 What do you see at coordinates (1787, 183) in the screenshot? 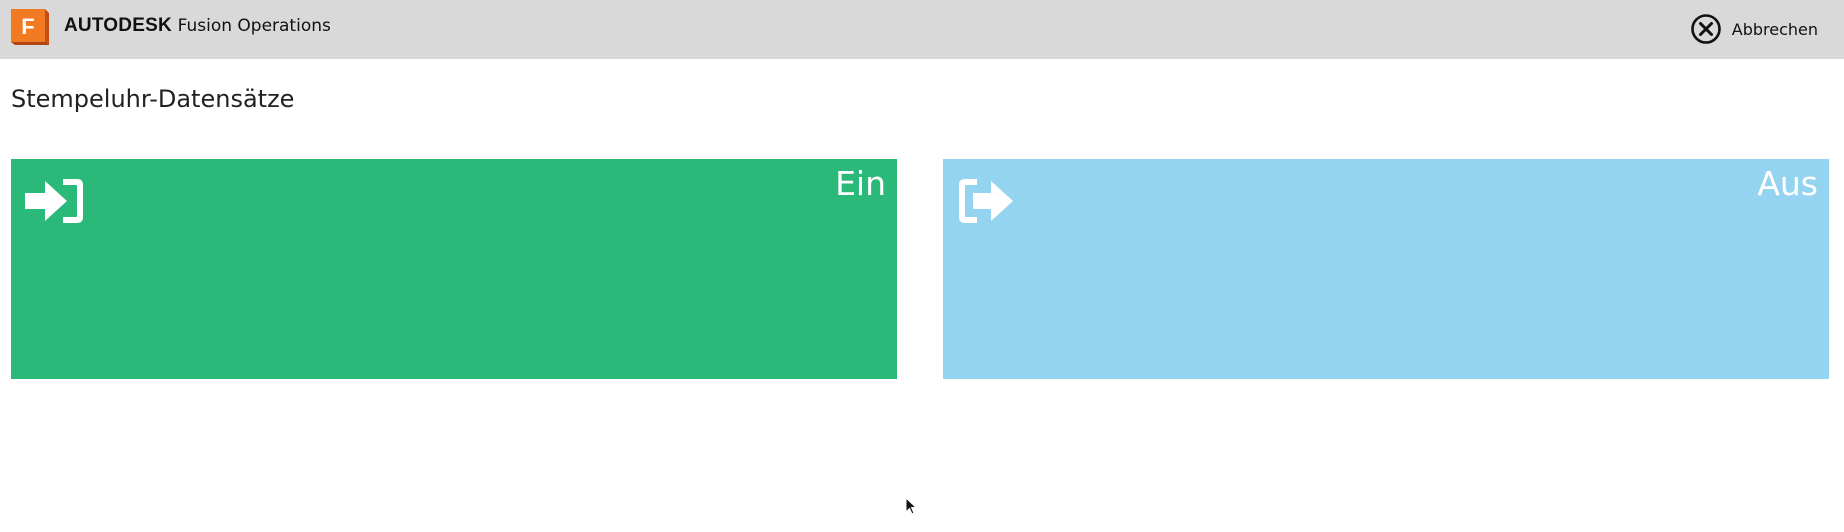
I see `clock-out-label: Aus` at bounding box center [1787, 183].